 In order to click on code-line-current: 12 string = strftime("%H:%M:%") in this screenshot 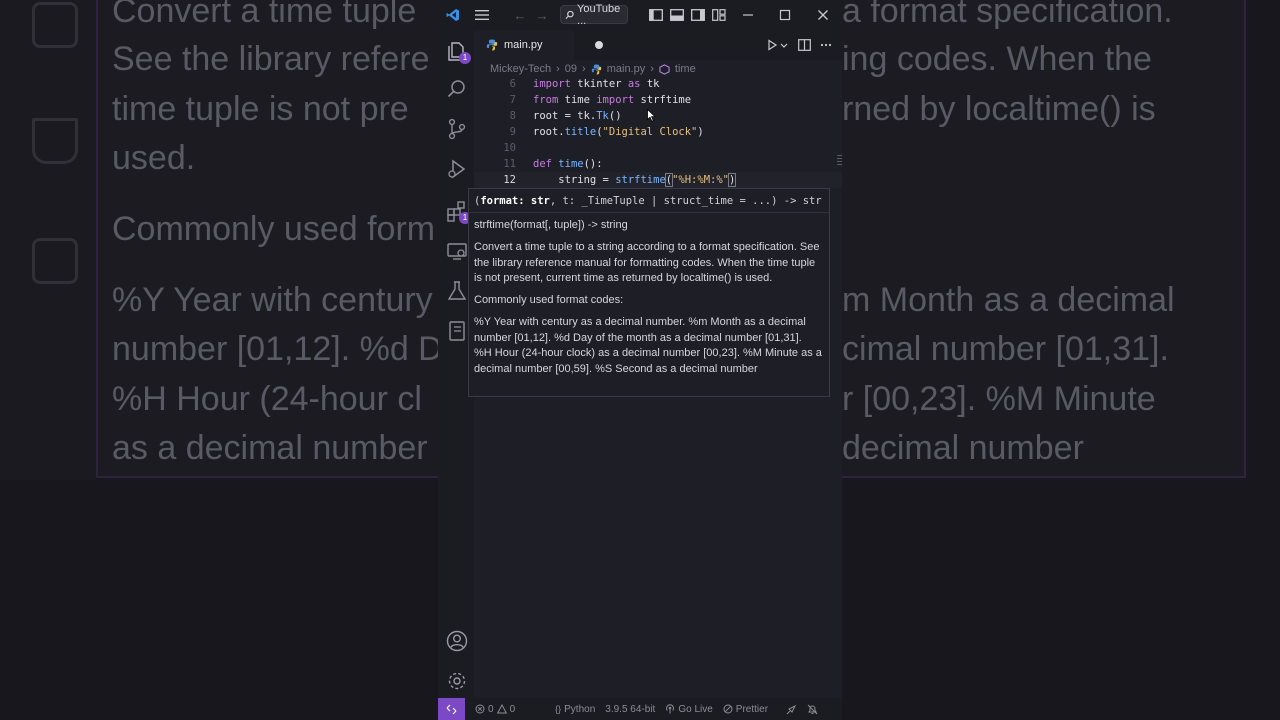, I will do `click(658, 180)`.